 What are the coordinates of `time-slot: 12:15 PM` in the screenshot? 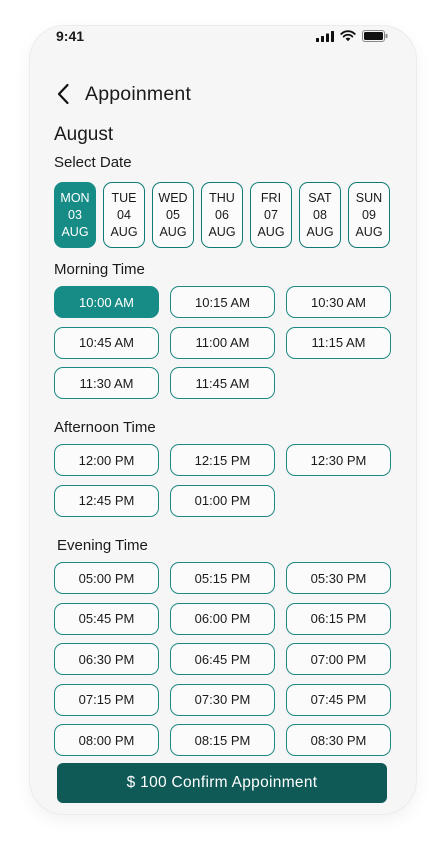 It's located at (222, 460).